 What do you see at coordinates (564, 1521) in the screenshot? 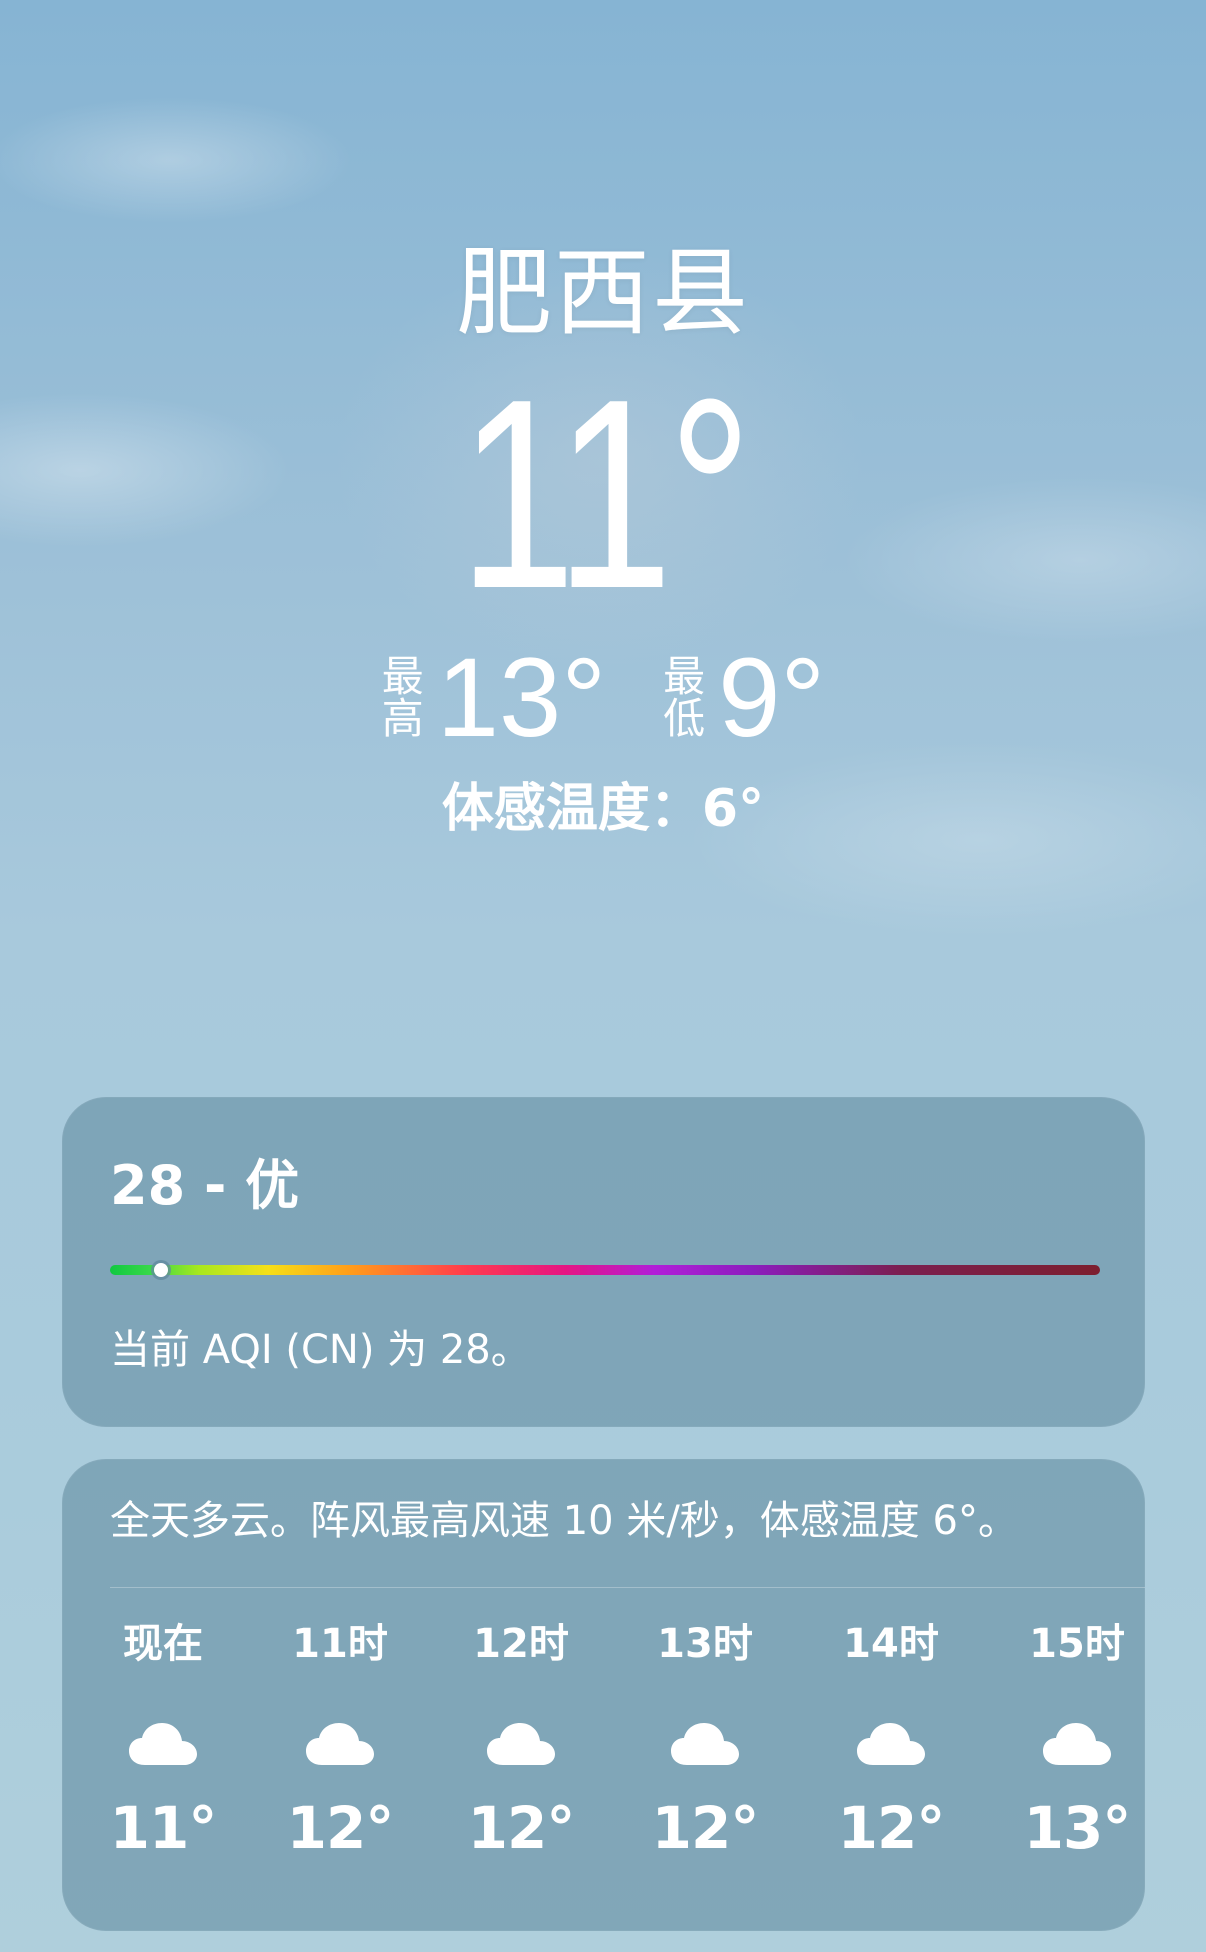
I see `forecast-summary: 全天多云。阵风最高风速 10 米/秒，体感温度 6°。` at bounding box center [564, 1521].